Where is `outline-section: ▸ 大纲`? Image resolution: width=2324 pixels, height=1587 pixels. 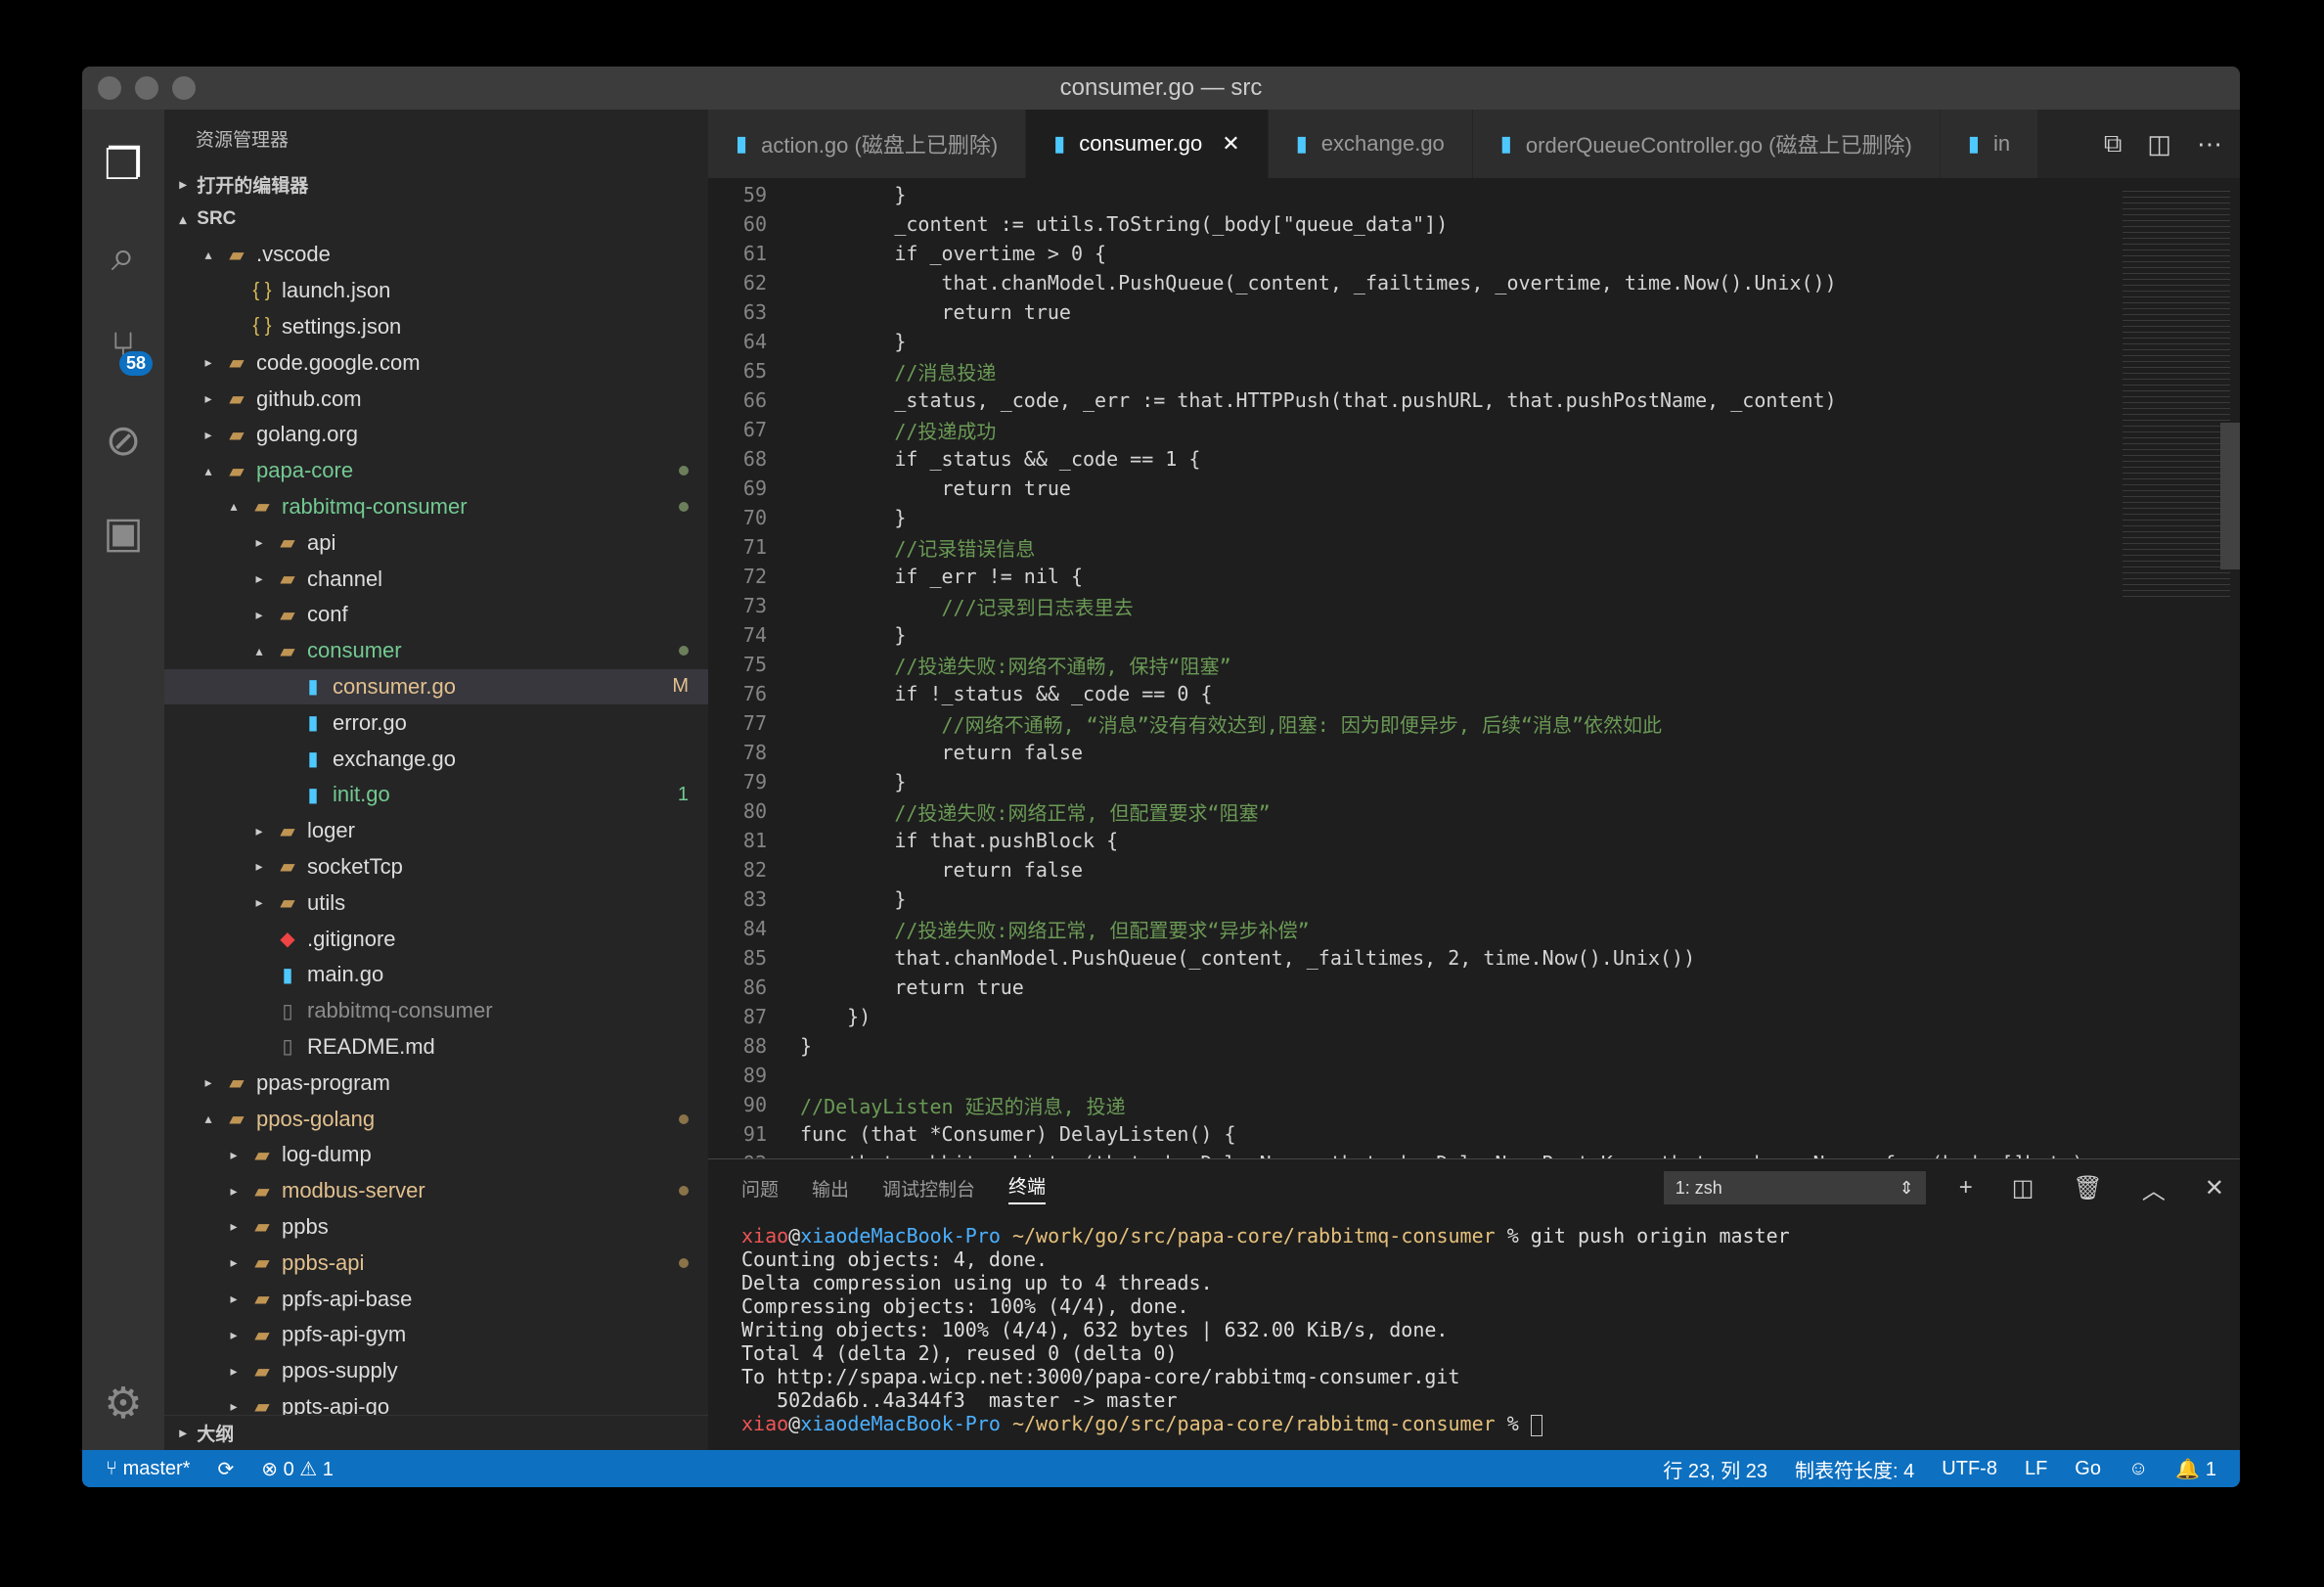 outline-section: ▸ 大纲 is located at coordinates (436, 1432).